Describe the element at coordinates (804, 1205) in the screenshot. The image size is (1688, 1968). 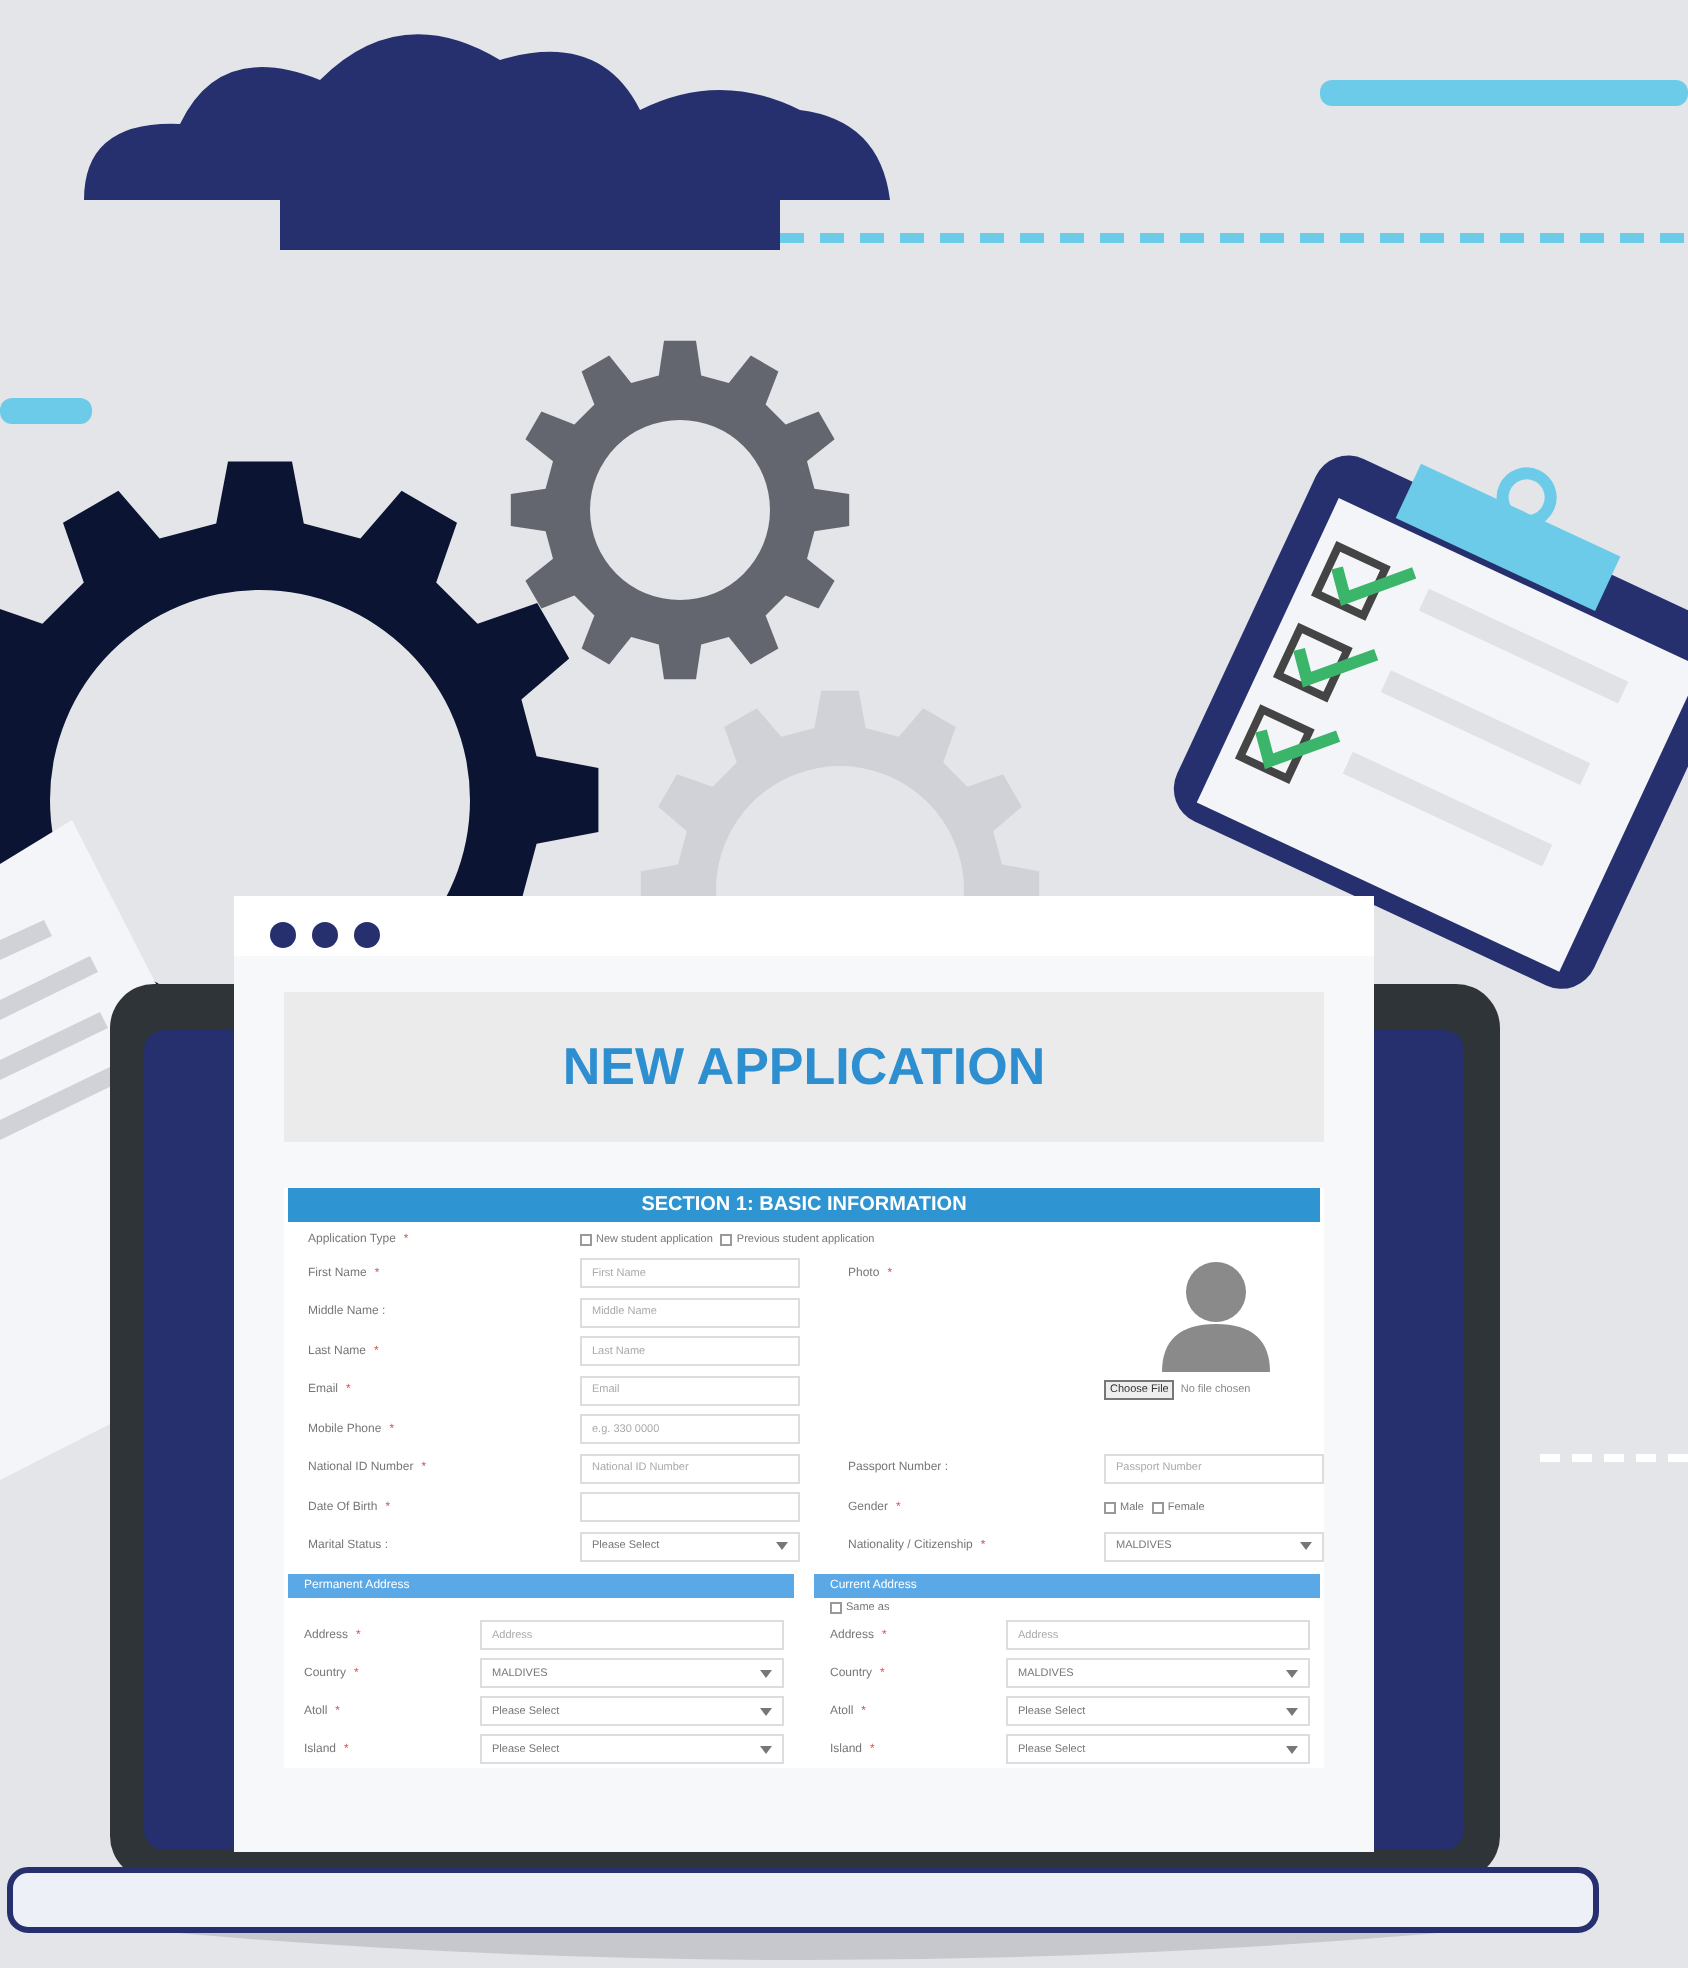
I see `section-header: SECTION 1: BASIC INFORMATION` at that location.